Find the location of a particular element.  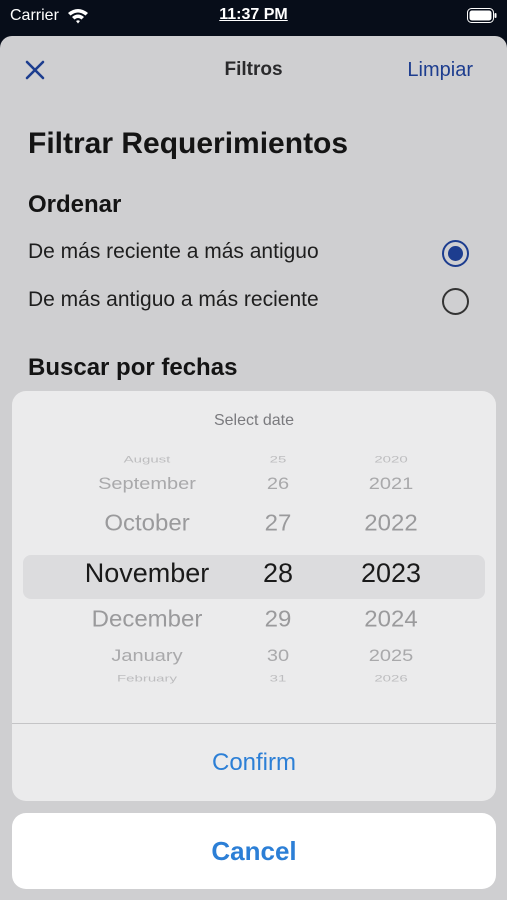

sort-option-label: De más antiguo a más reciente is located at coordinates (173, 299).